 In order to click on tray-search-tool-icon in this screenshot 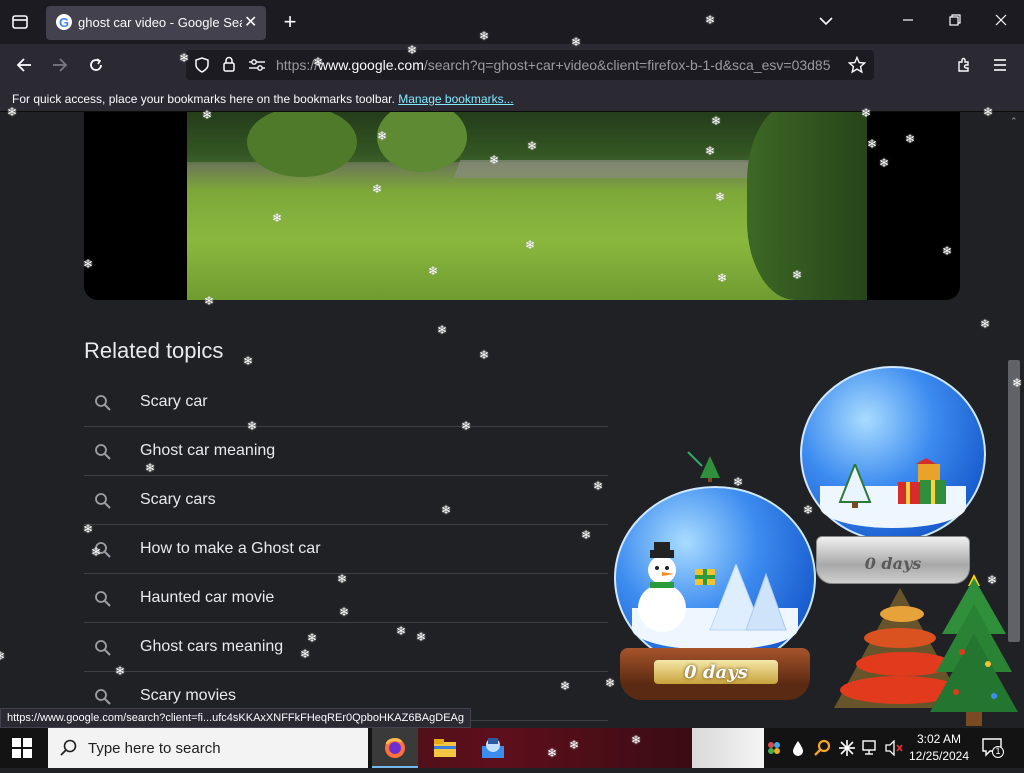, I will do `click(823, 750)`.